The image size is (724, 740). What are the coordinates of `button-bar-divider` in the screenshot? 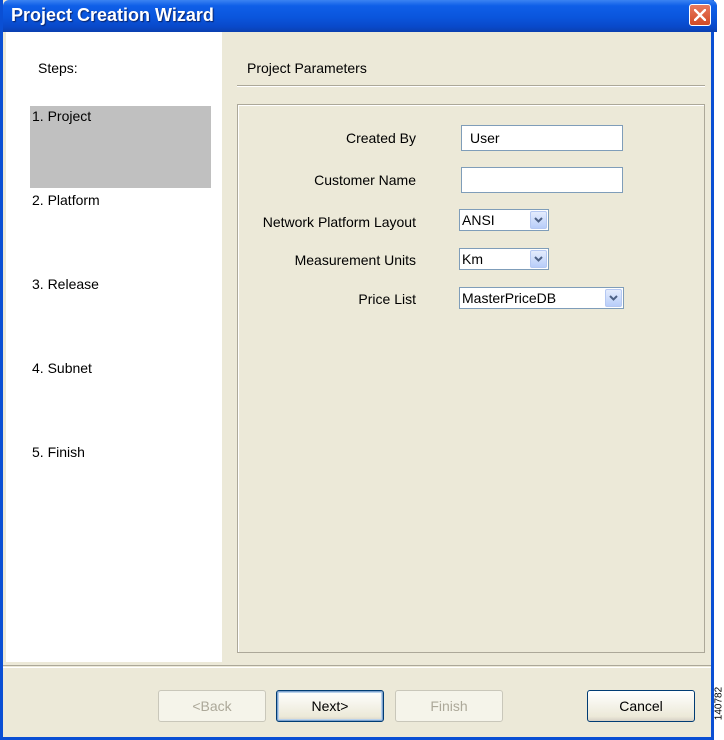 It's located at (357, 666).